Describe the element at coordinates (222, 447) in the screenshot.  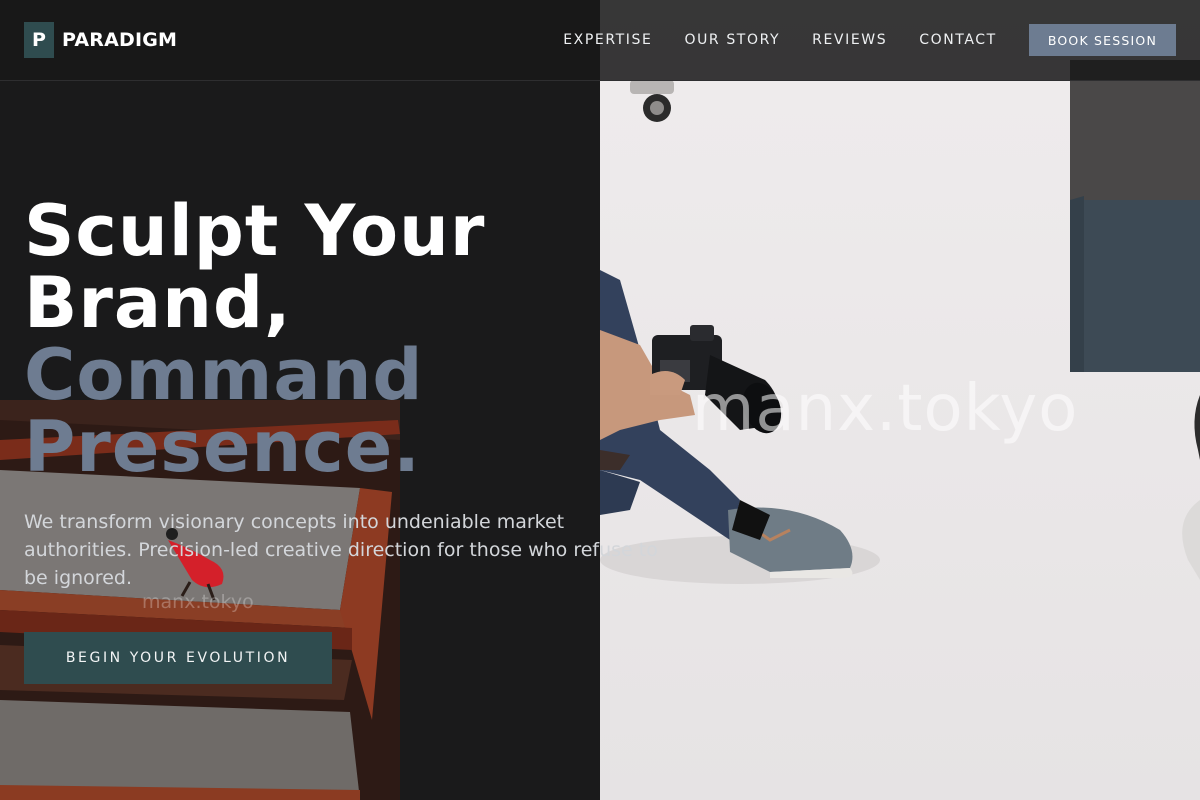
I see `hero-headline-line-4: Presence.` at that location.